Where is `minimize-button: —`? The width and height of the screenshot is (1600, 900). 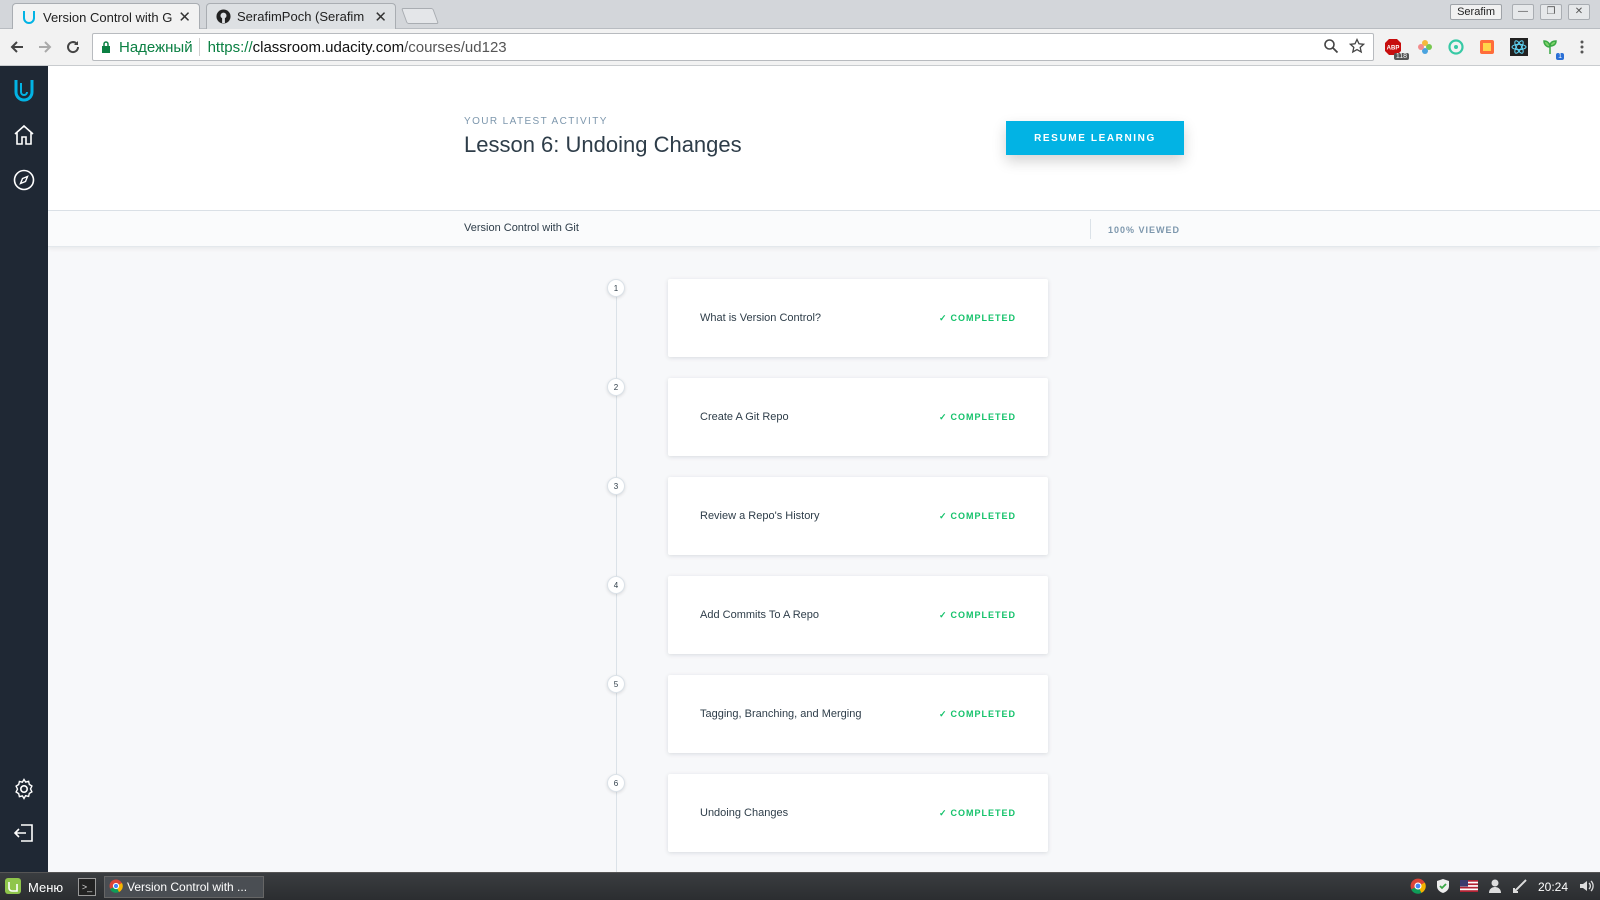
minimize-button: — is located at coordinates (1523, 12).